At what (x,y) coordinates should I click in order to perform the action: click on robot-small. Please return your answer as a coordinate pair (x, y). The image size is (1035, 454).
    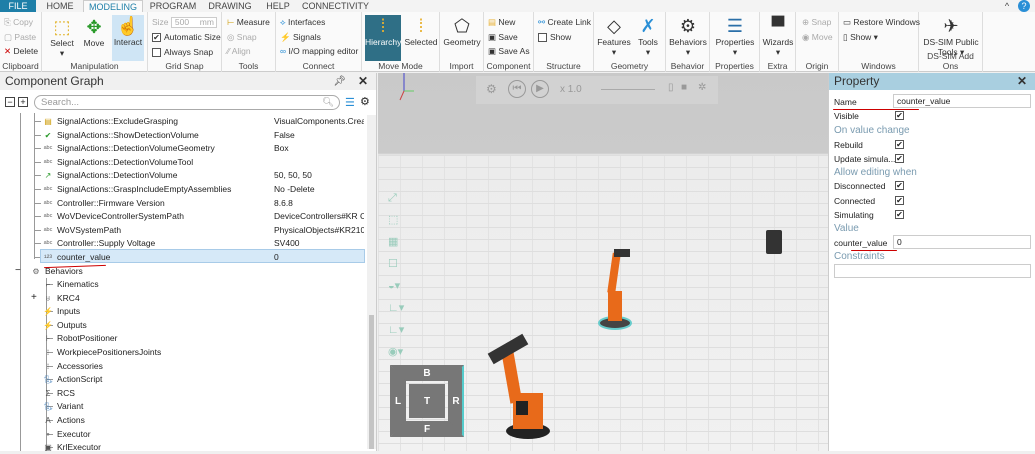
    Looking at the image, I should click on (615, 288).